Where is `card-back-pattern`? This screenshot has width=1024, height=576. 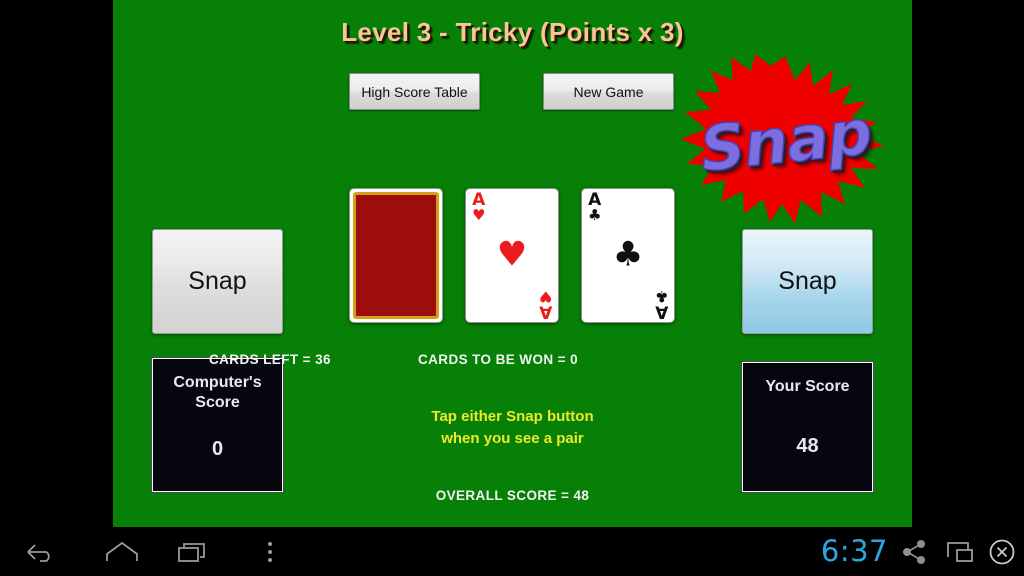 card-back-pattern is located at coordinates (396, 255).